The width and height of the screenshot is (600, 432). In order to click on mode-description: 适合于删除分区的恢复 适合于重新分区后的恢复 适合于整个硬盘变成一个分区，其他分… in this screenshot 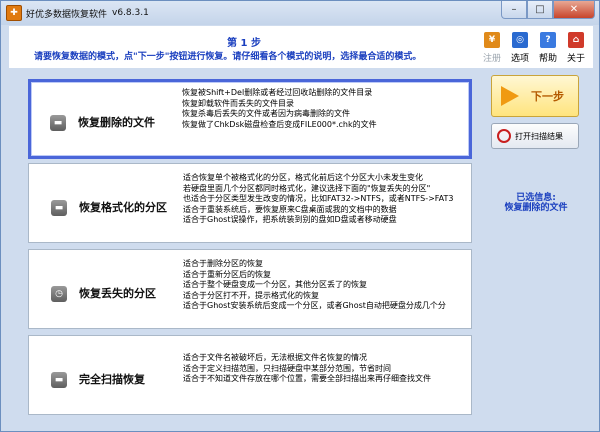, I will do `click(327, 289)`.